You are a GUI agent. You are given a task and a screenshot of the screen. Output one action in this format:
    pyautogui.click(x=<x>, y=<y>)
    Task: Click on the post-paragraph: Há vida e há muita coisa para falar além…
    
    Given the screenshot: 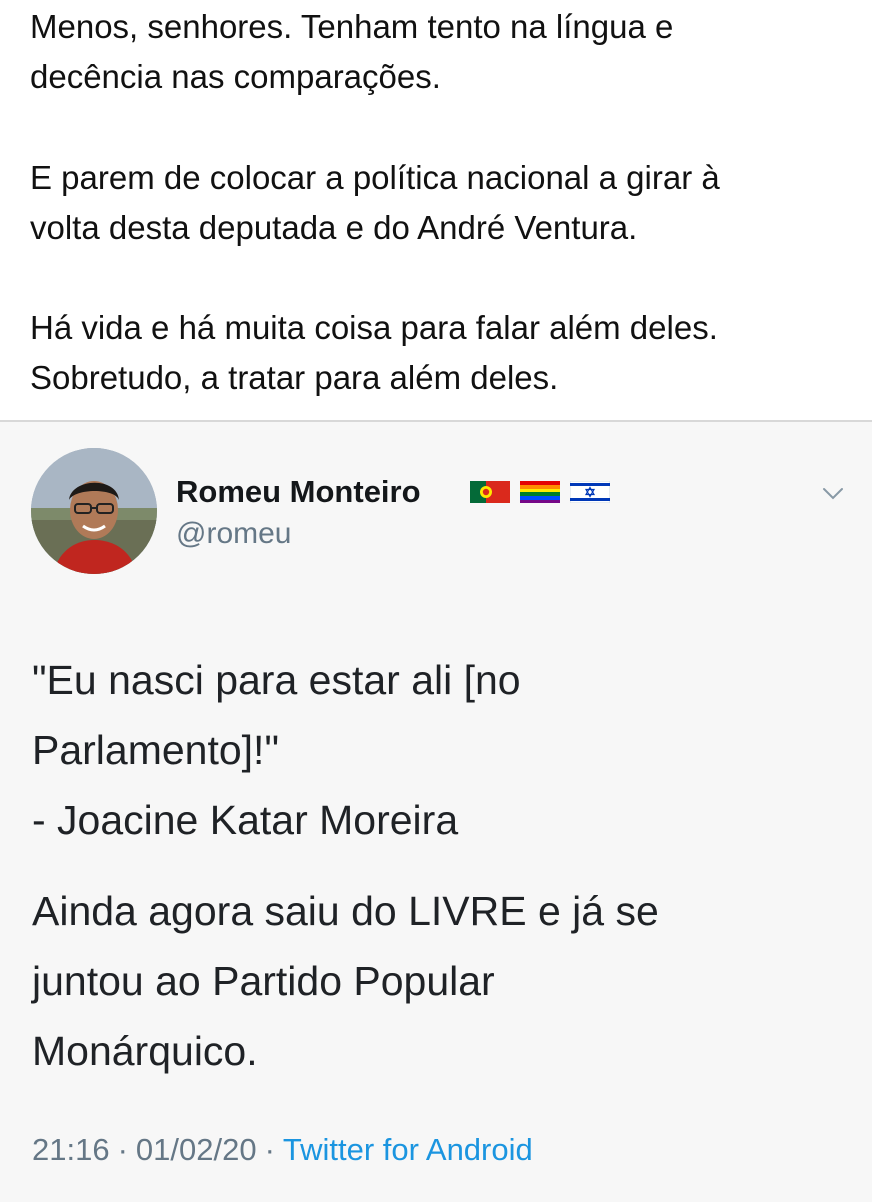 What is the action you would take?
    pyautogui.click(x=445, y=353)
    